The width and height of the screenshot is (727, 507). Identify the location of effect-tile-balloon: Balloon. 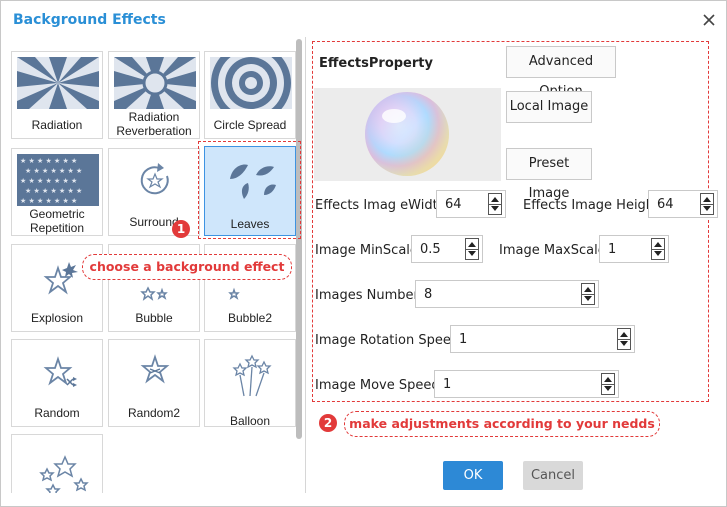
(250, 383).